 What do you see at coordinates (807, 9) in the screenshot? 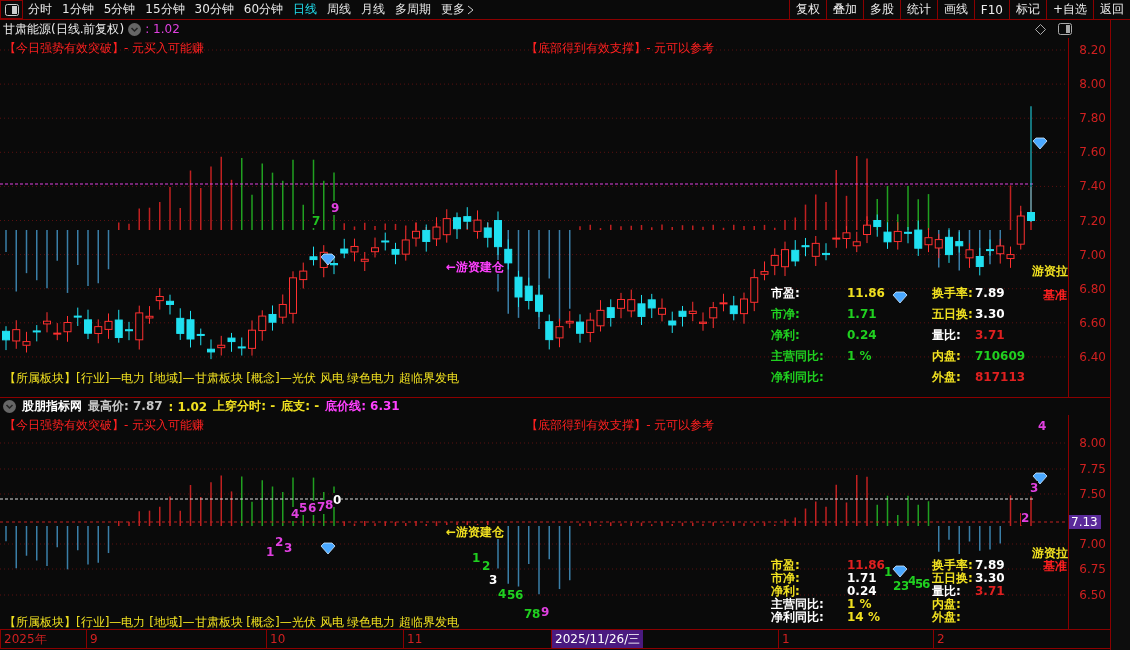
I see `toolbar-button: 复权` at bounding box center [807, 9].